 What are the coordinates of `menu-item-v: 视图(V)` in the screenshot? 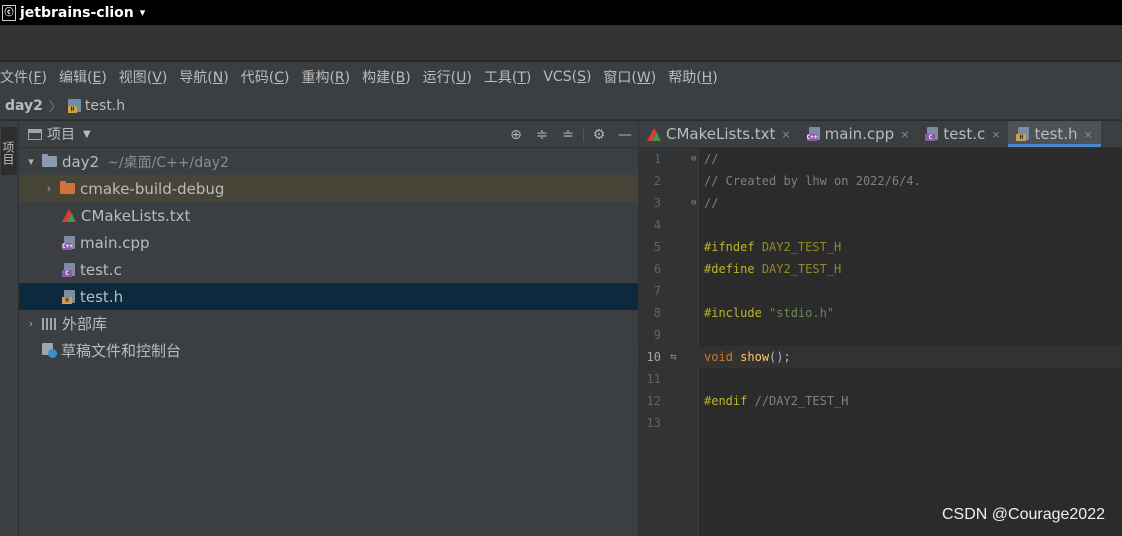 It's located at (146, 77).